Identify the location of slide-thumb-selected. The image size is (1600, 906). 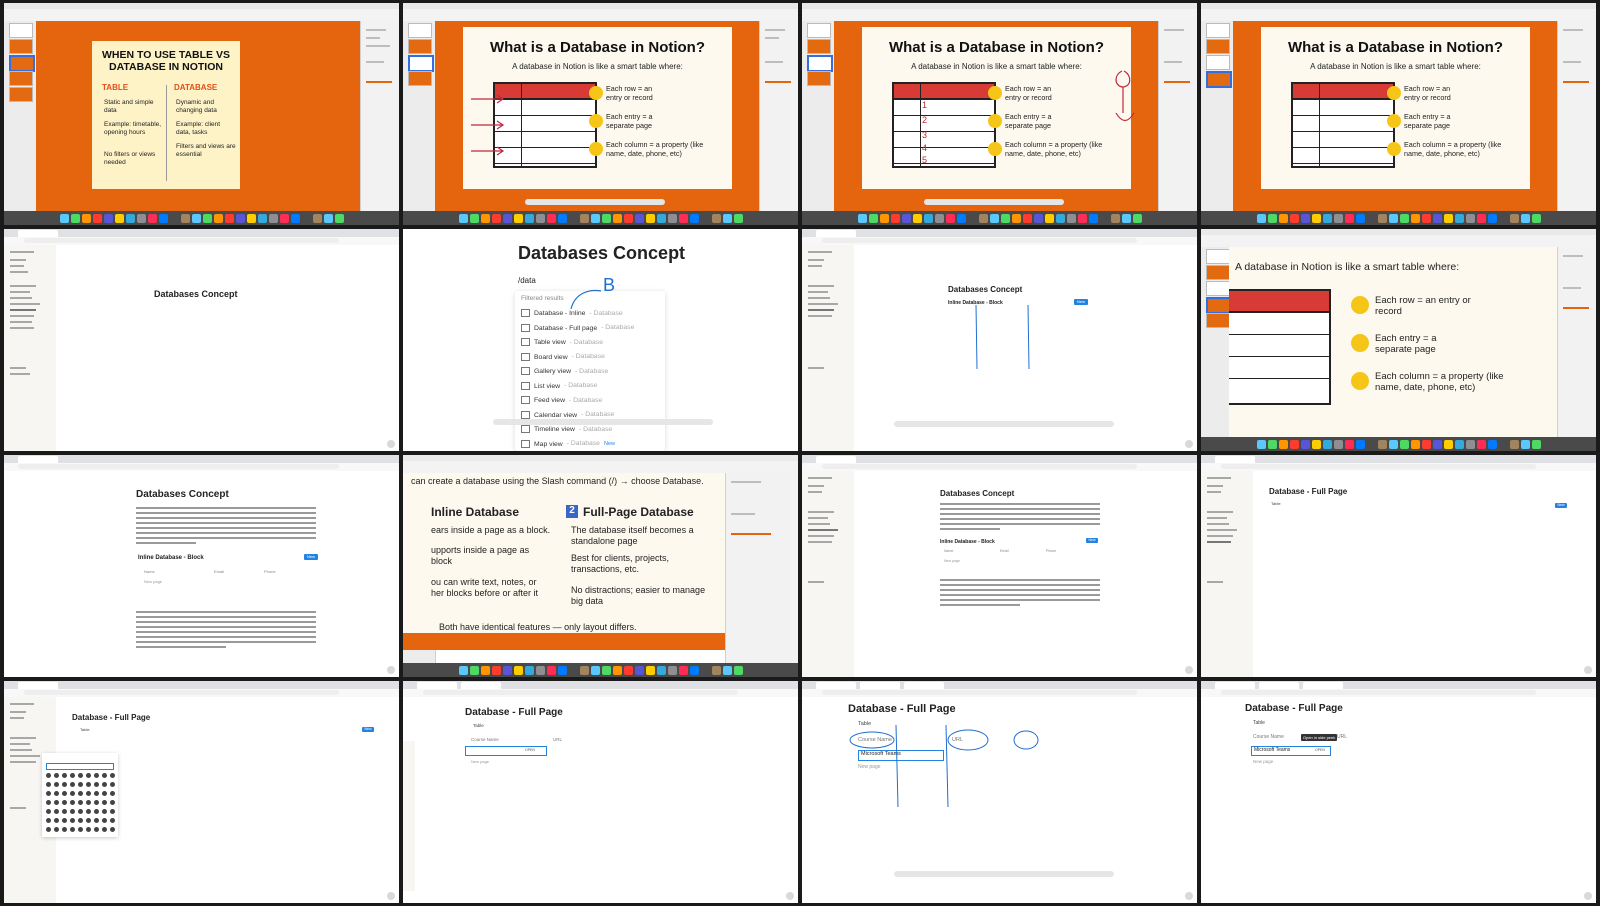
(820, 63).